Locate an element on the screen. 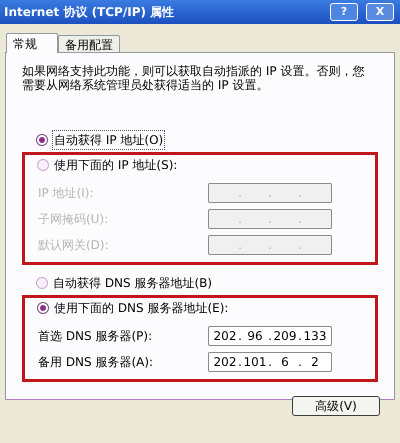 Image resolution: width=400 pixels, height=443 pixels. octet-value: 101 is located at coordinates (255, 362).